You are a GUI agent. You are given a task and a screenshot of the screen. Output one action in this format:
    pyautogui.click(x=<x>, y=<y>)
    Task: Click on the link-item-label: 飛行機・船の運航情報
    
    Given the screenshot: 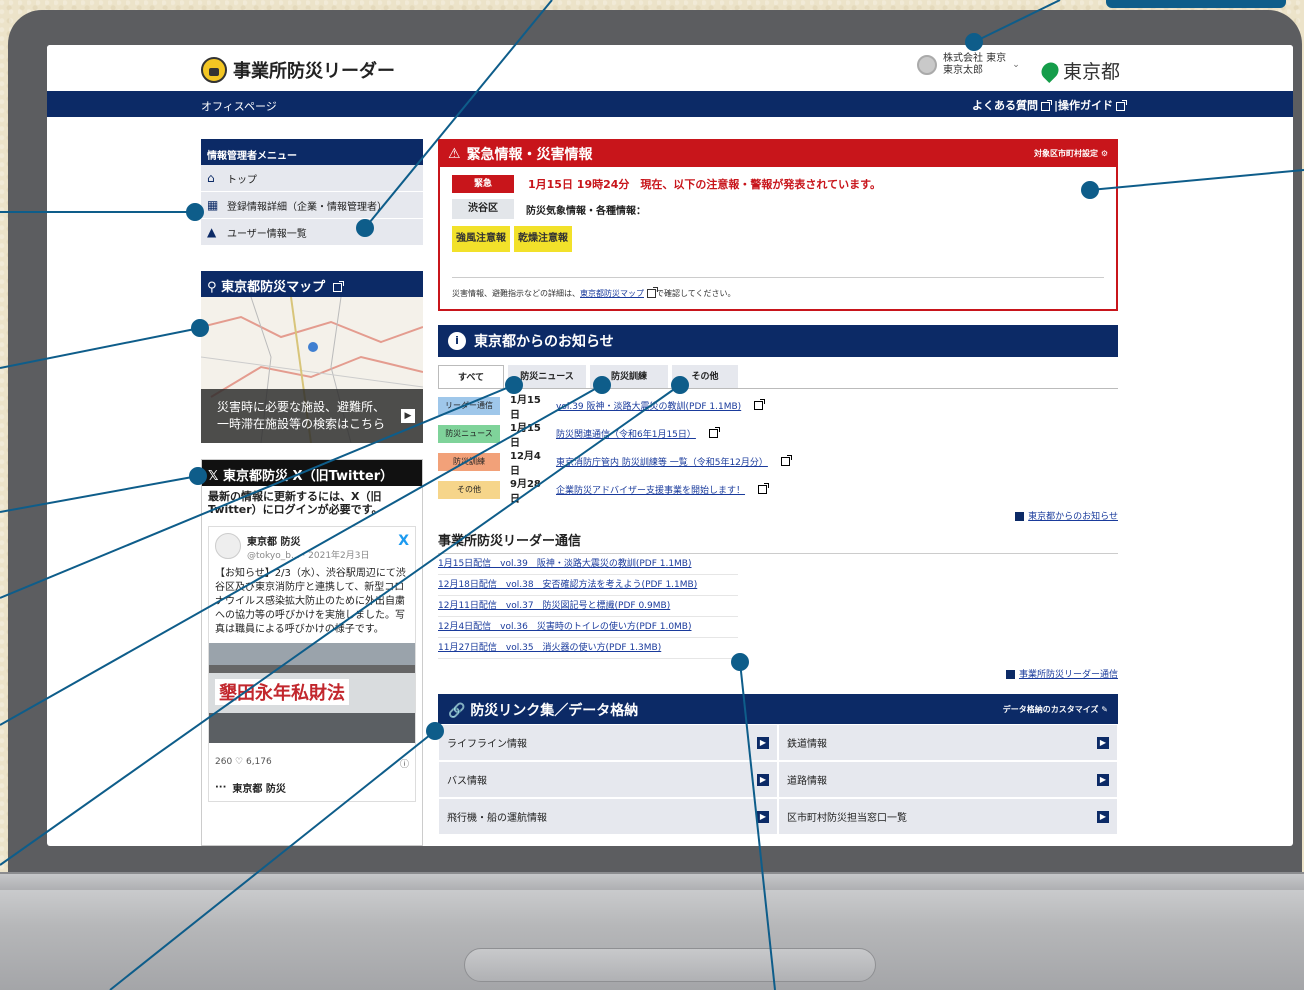 What is the action you would take?
    pyautogui.click(x=497, y=818)
    